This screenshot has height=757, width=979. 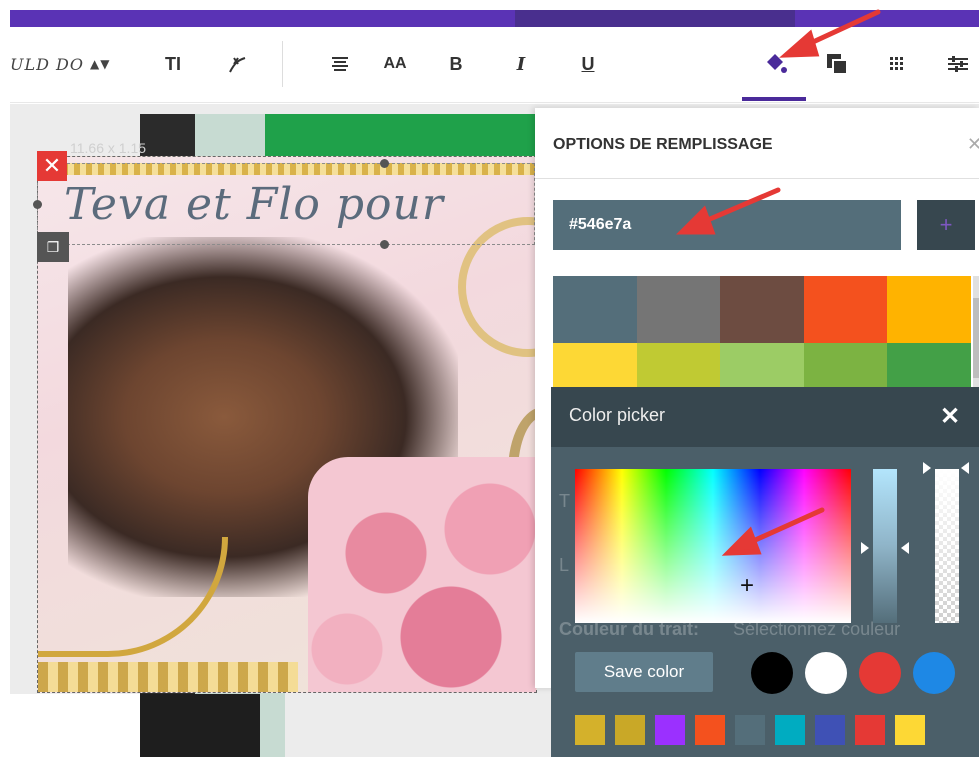 What do you see at coordinates (456, 64) in the screenshot?
I see `bold-button: B` at bounding box center [456, 64].